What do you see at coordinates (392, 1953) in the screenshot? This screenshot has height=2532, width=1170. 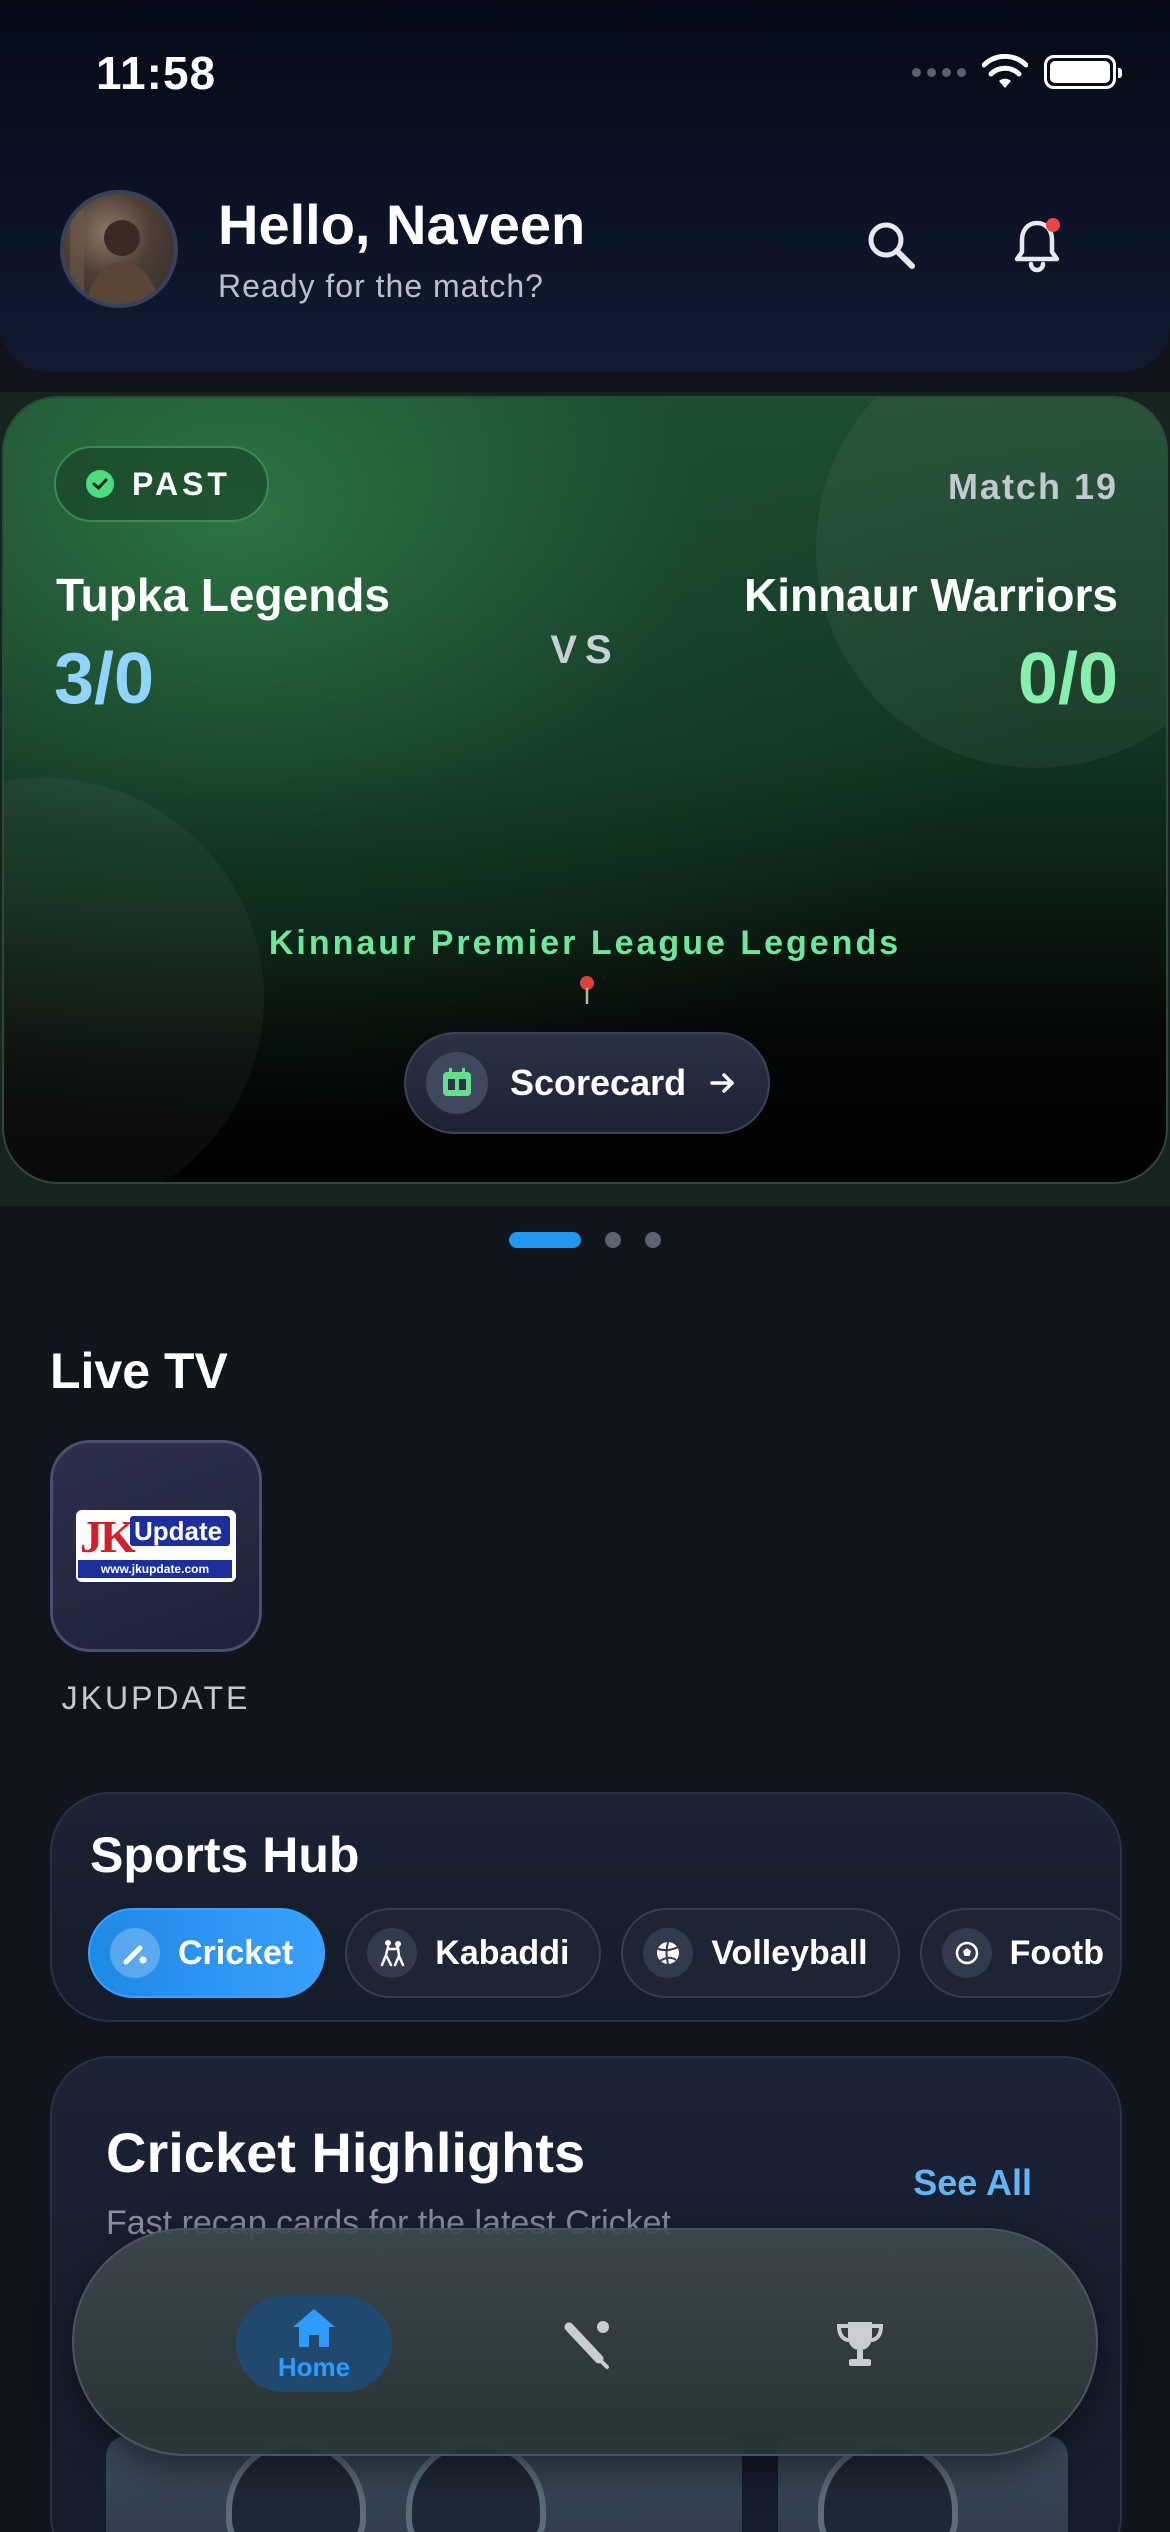 I see `kabaddi-icon` at bounding box center [392, 1953].